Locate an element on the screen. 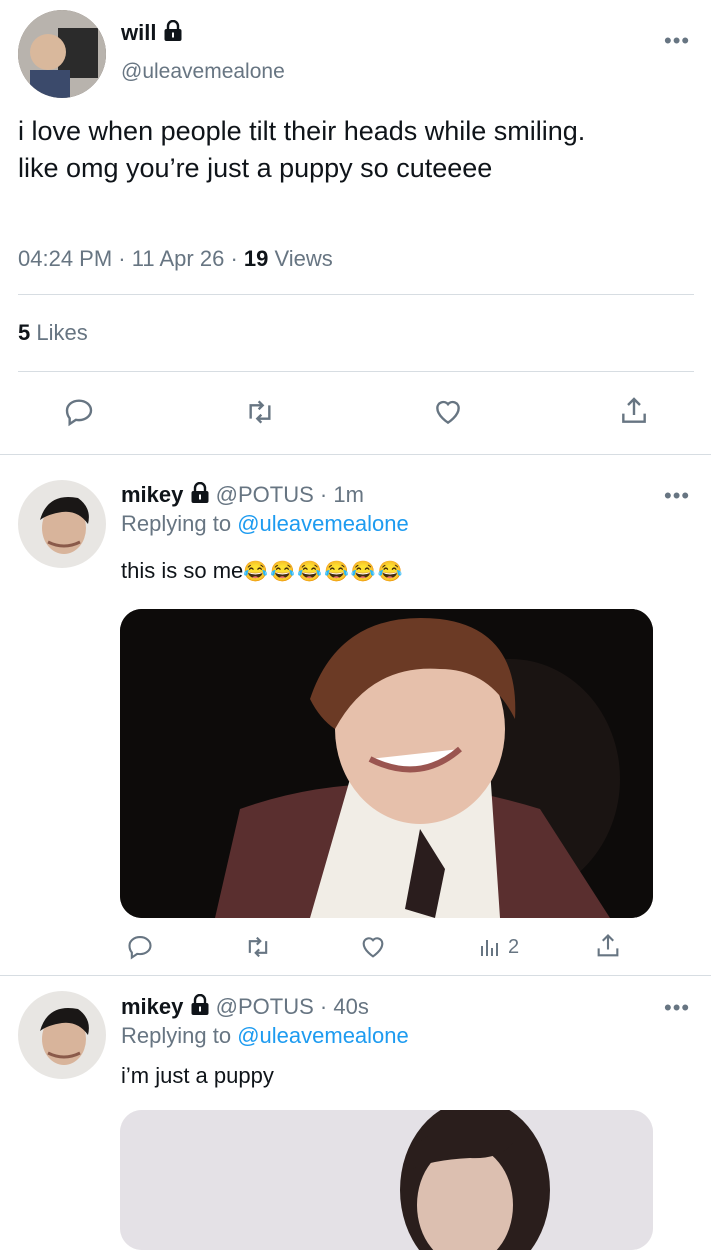 This screenshot has width=711, height=1250. tweet-metadata: 04:24 PM · 11 Apr 26 · 19 Views is located at coordinates (175, 259).